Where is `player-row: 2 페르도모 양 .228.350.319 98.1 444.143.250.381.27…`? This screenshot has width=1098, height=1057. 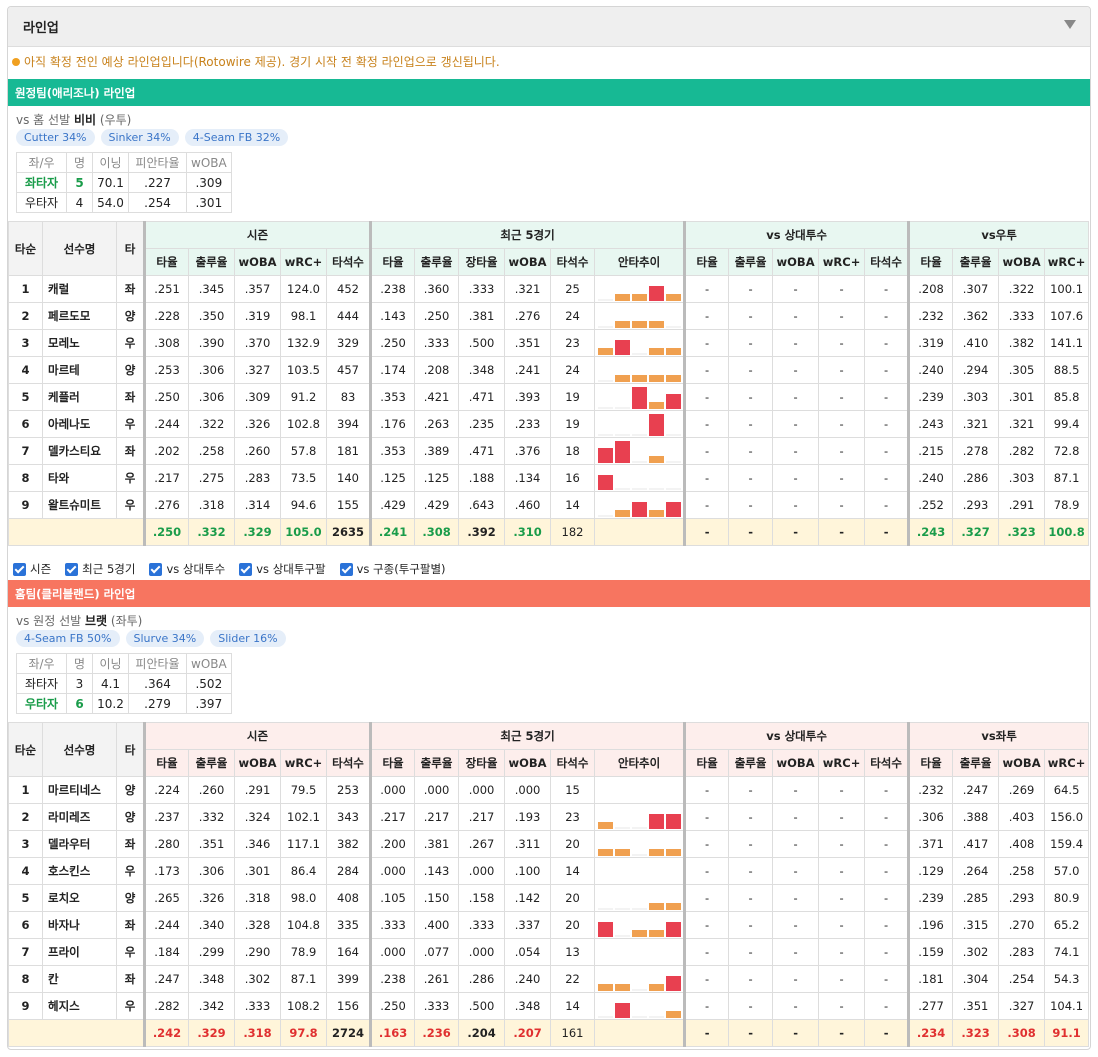
player-row: 2 페르도모 양 .228.350.319 98.1 444.143.250.381.27… is located at coordinates (549, 316).